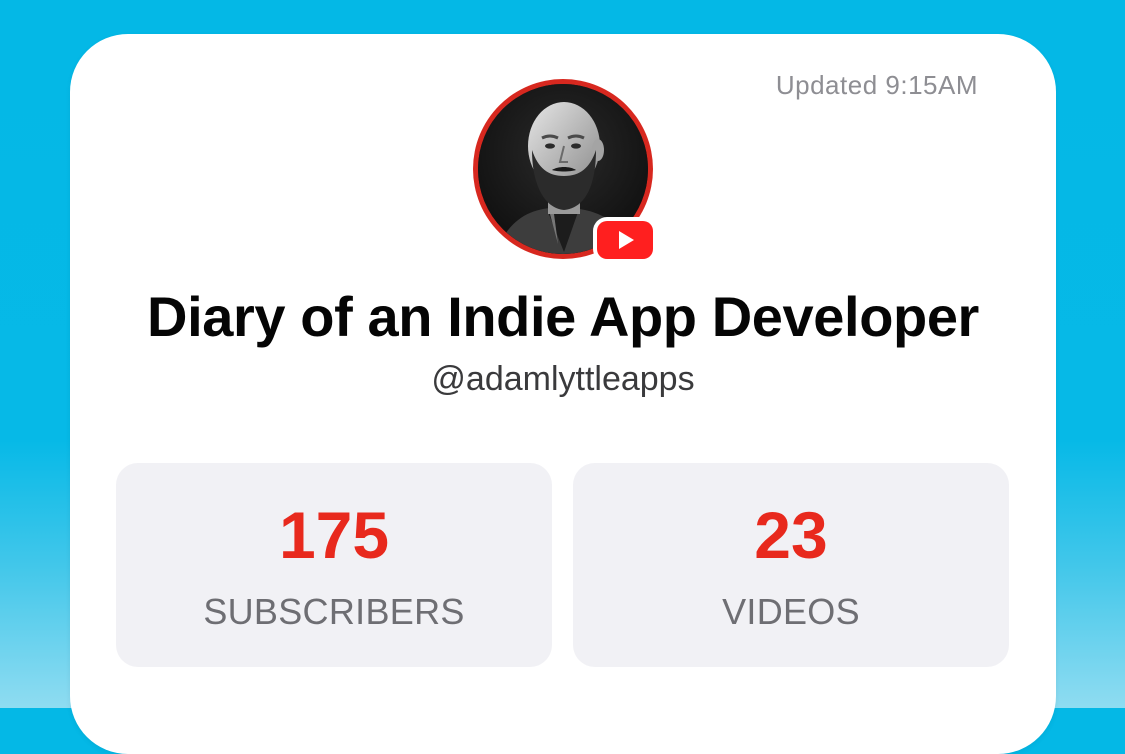 Image resolution: width=1125 pixels, height=754 pixels. What do you see at coordinates (791, 611) in the screenshot?
I see `videos-label: VIDEOS` at bounding box center [791, 611].